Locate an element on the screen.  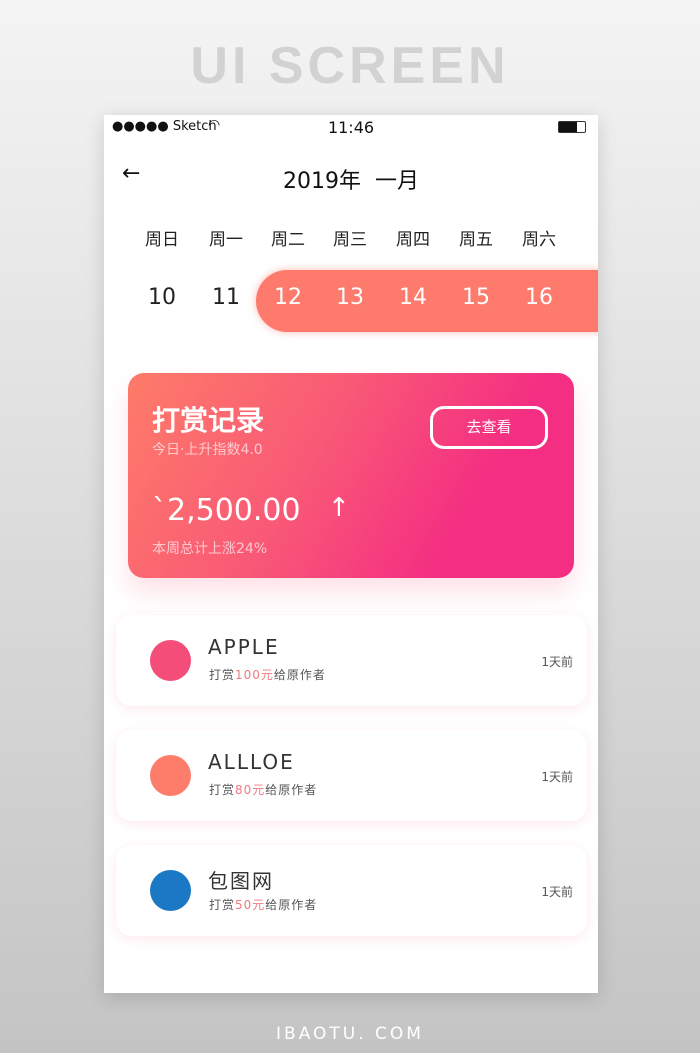
item-name: APPLE is located at coordinates (244, 647).